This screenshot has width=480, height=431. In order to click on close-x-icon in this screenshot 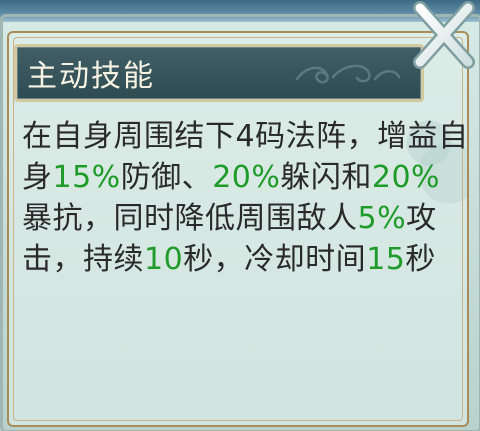, I will do `click(444, 35)`.